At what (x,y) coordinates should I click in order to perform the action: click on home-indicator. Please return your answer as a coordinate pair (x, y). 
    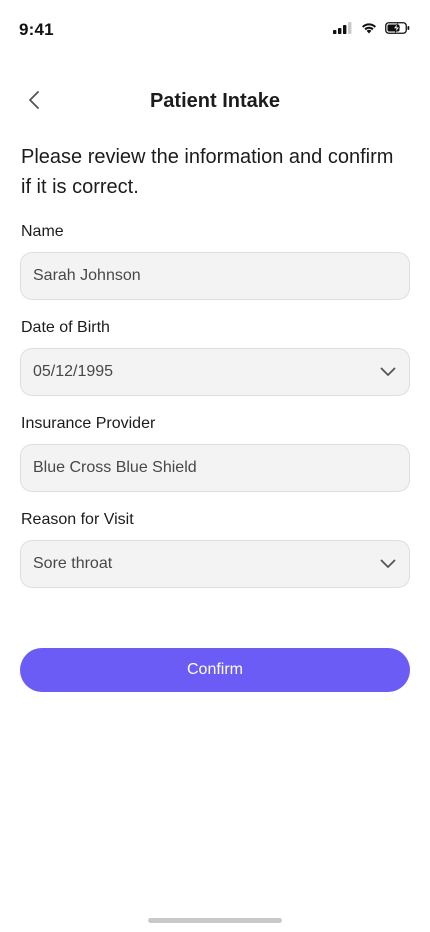
    Looking at the image, I should click on (215, 920).